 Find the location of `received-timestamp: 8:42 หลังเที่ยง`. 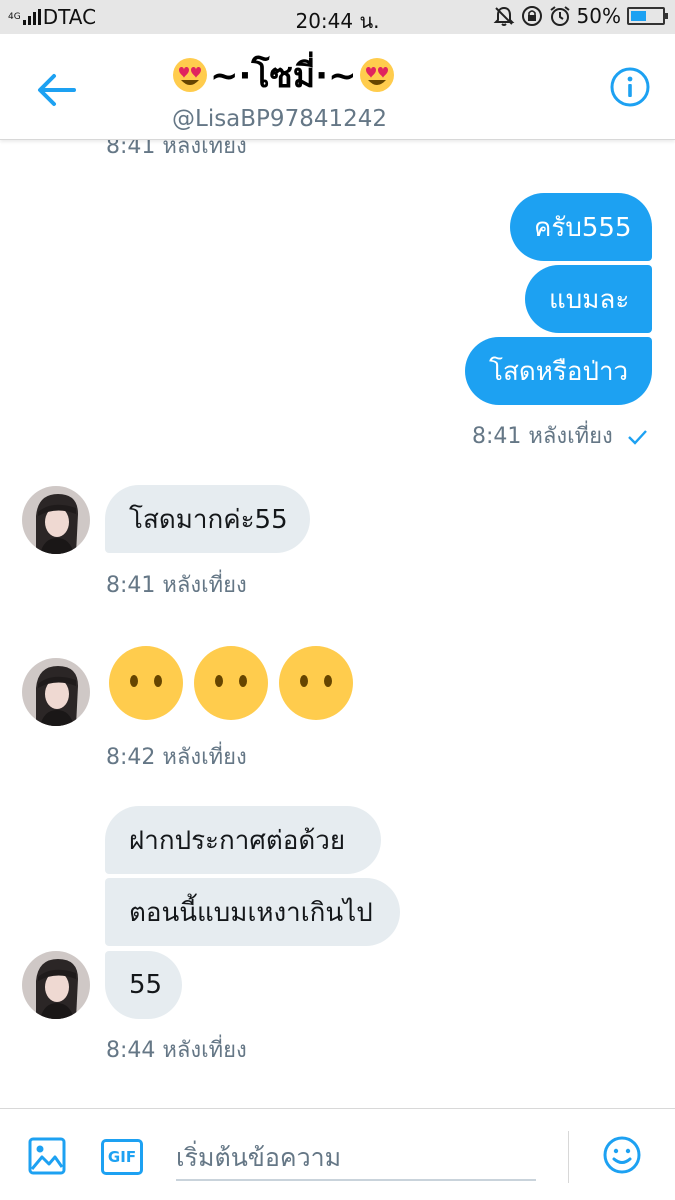

received-timestamp: 8:42 หลังเที่ยง is located at coordinates (176, 757).